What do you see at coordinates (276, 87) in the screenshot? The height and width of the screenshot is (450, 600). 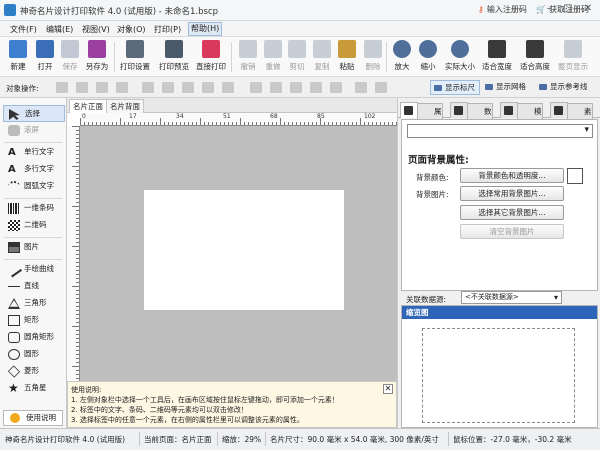 I see `distribute-v-icon` at bounding box center [276, 87].